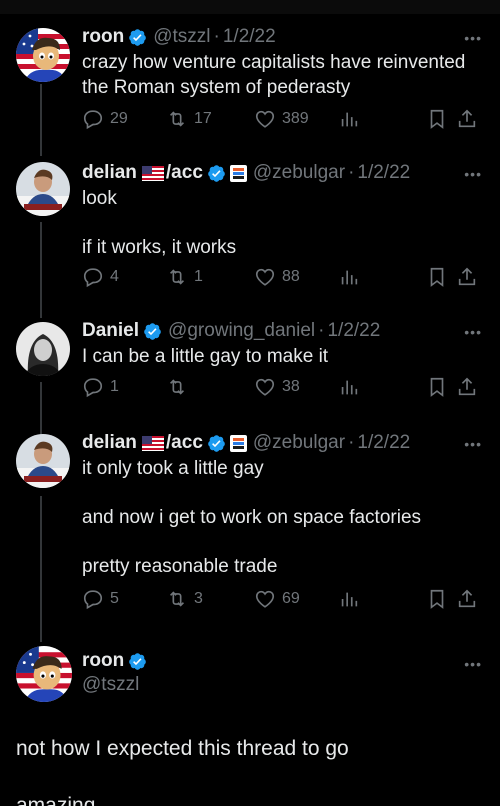 This screenshot has width=500, height=806. I want to click on action-bar: 1 38, so click(282, 389).